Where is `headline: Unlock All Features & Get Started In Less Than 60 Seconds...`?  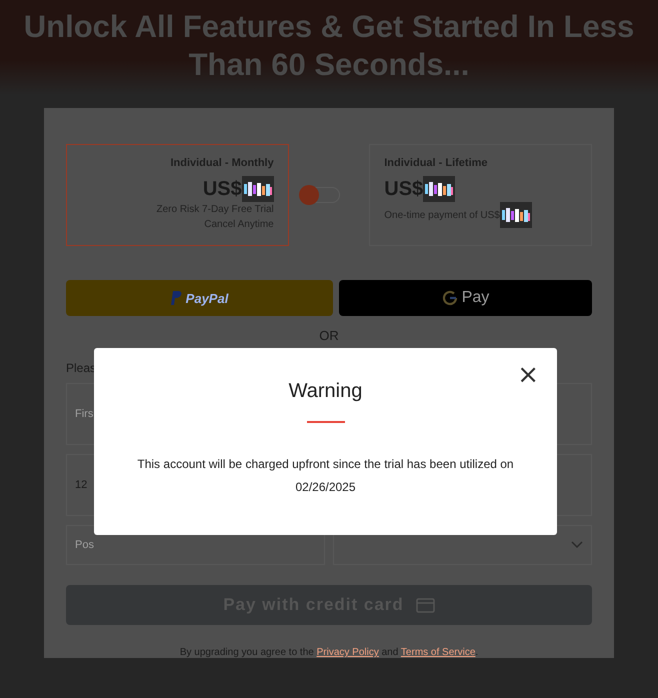
headline: Unlock All Features & Get Started In Less Than 60 Seconds... is located at coordinates (329, 46).